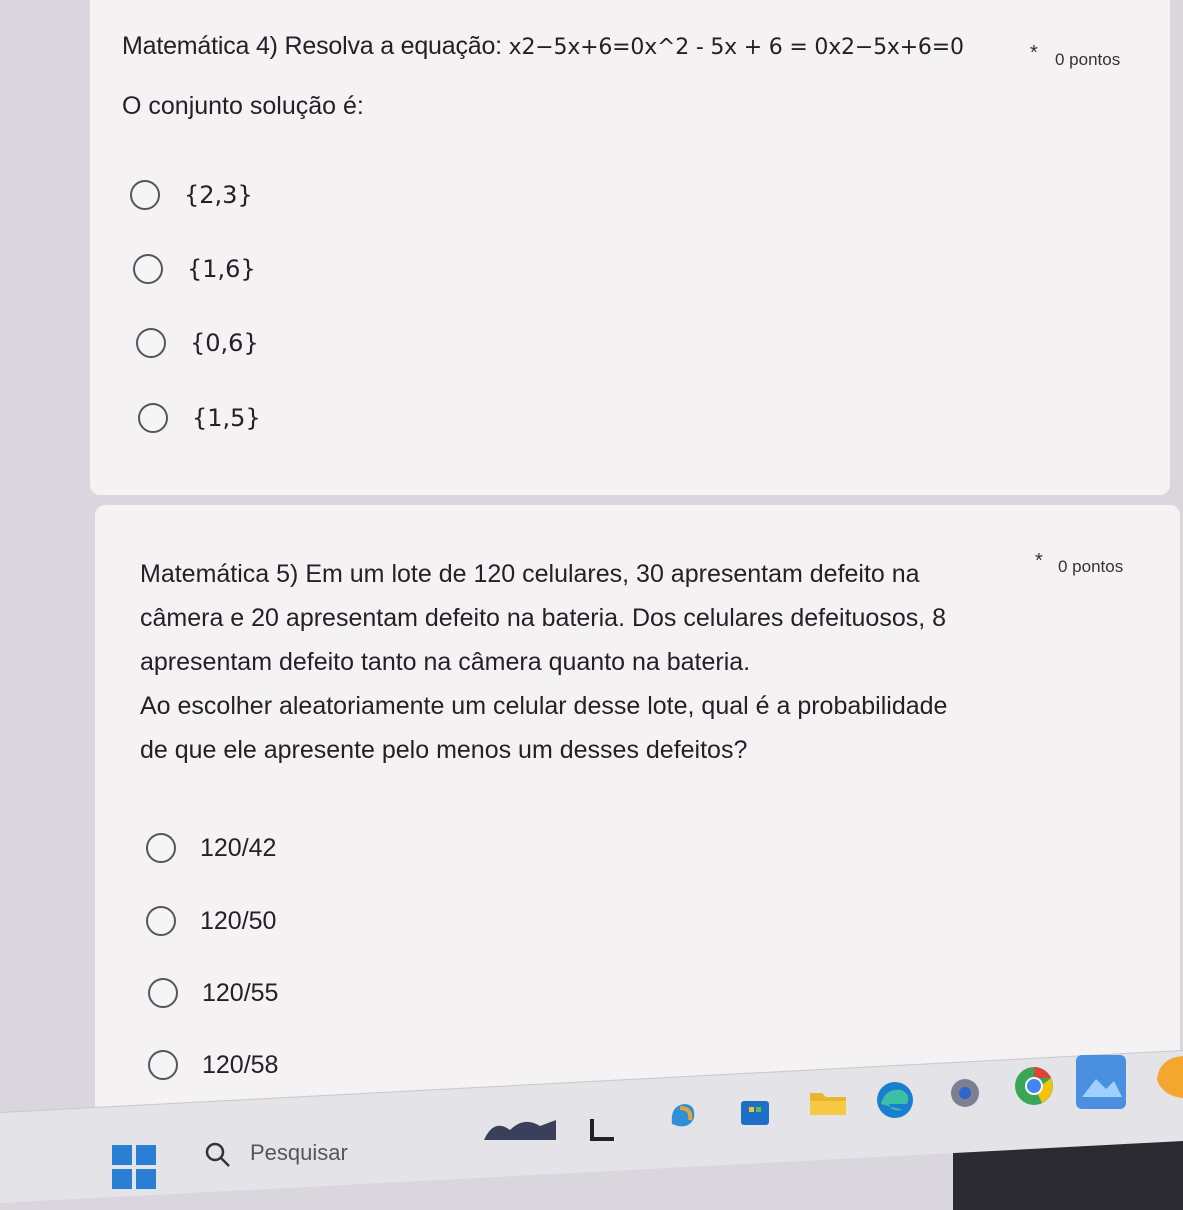  I want to click on store-icon, so click(755, 1112).